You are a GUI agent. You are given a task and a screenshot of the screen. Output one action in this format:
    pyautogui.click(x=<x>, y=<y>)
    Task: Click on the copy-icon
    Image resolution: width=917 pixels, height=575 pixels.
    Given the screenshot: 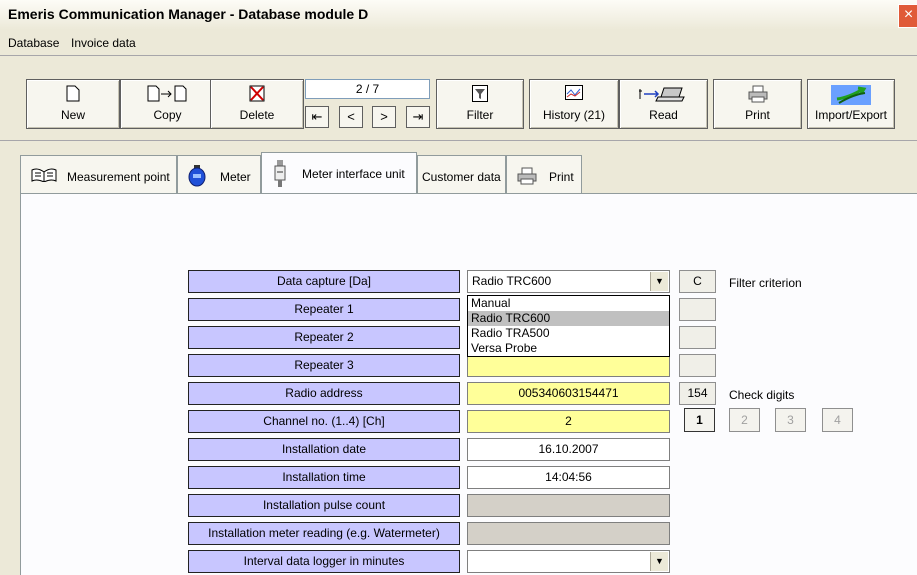 What is the action you would take?
    pyautogui.click(x=167, y=94)
    